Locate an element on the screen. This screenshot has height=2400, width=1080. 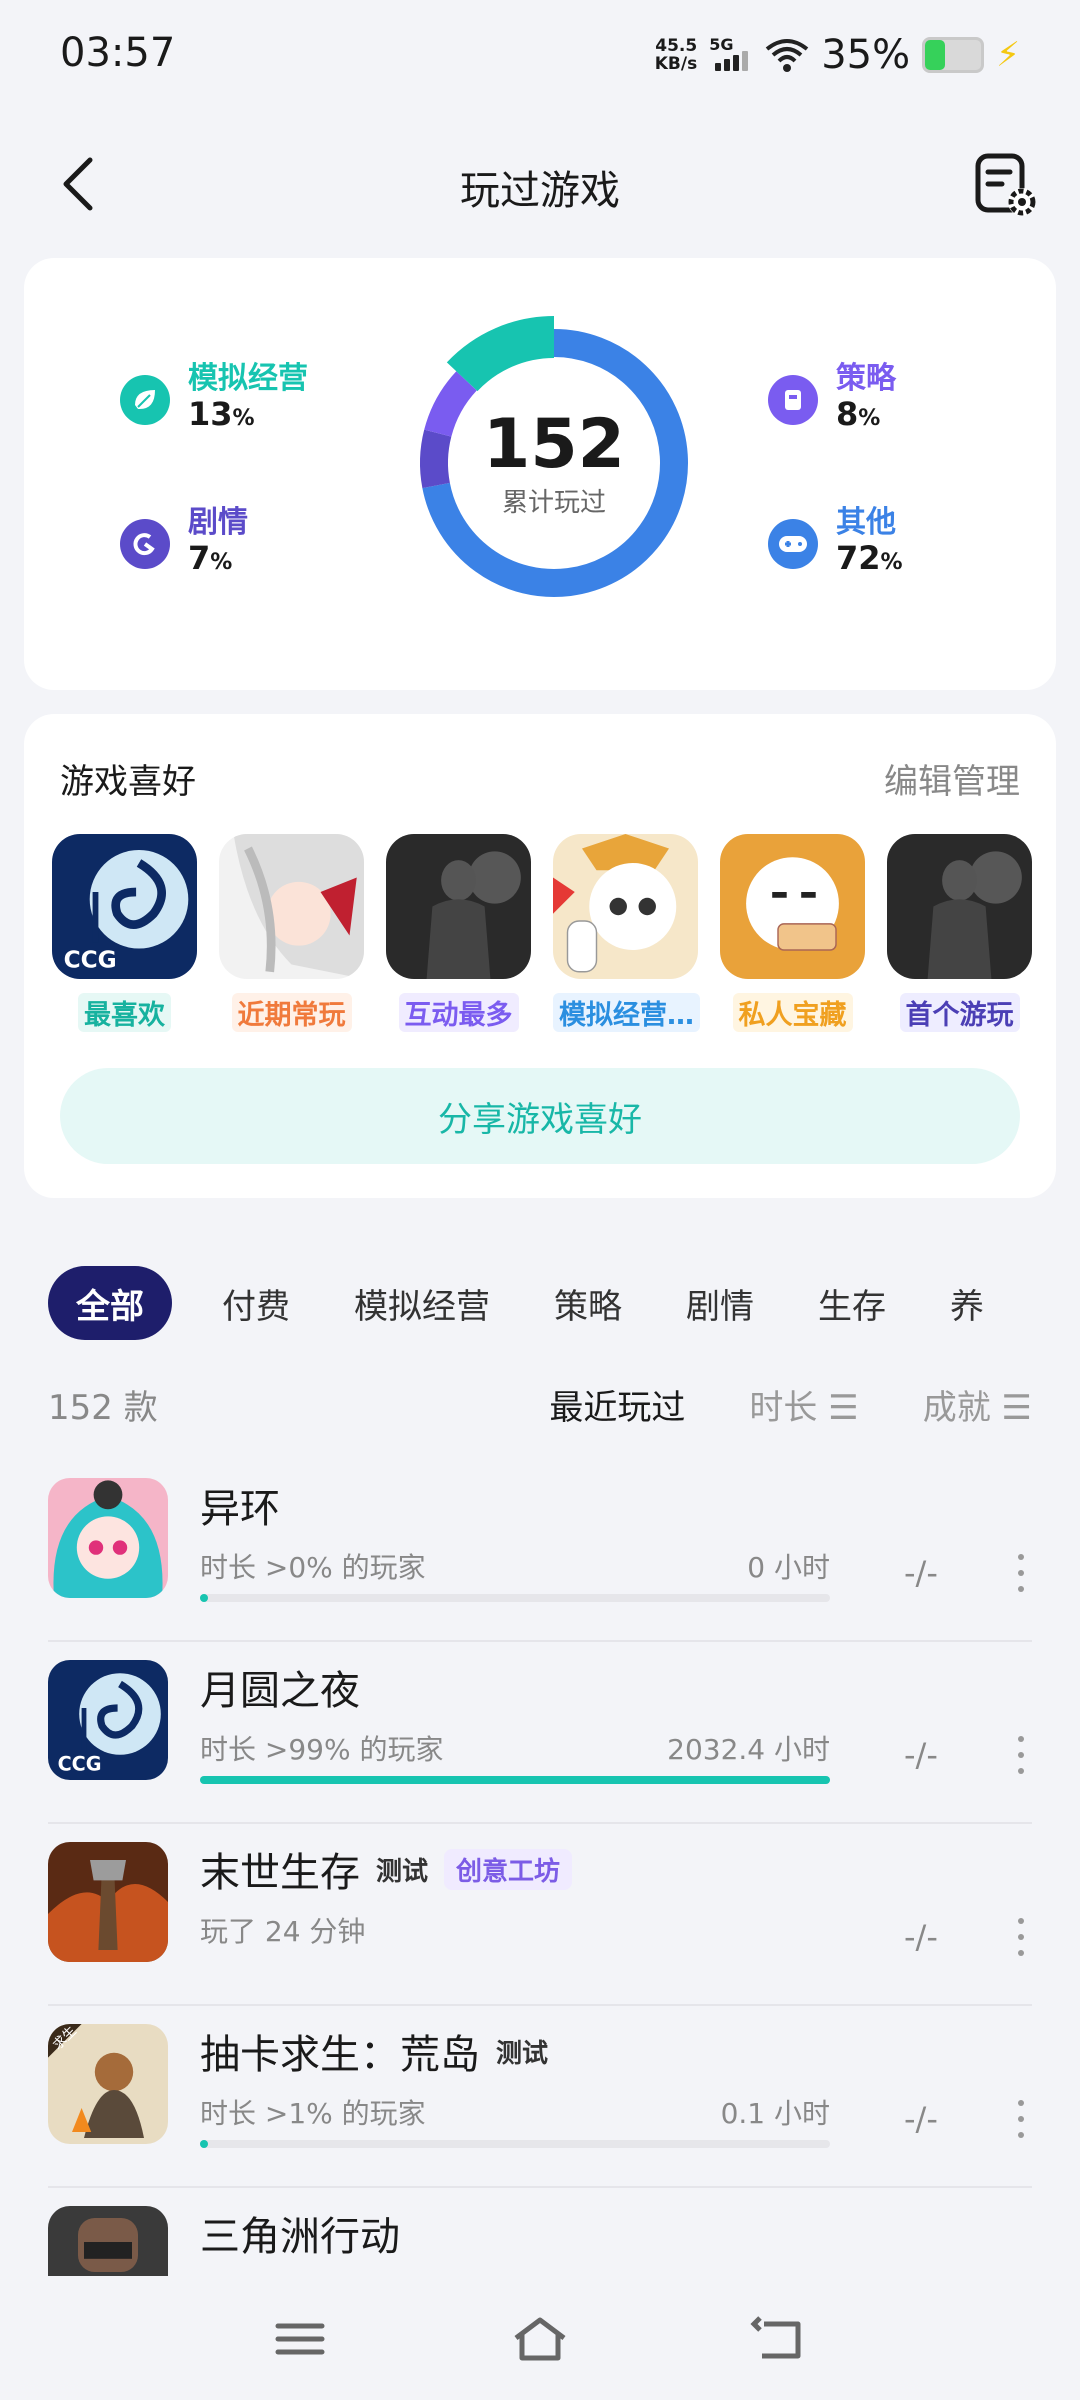
game-name: 抽卡求生：荒岛 is located at coordinates (340, 2055).